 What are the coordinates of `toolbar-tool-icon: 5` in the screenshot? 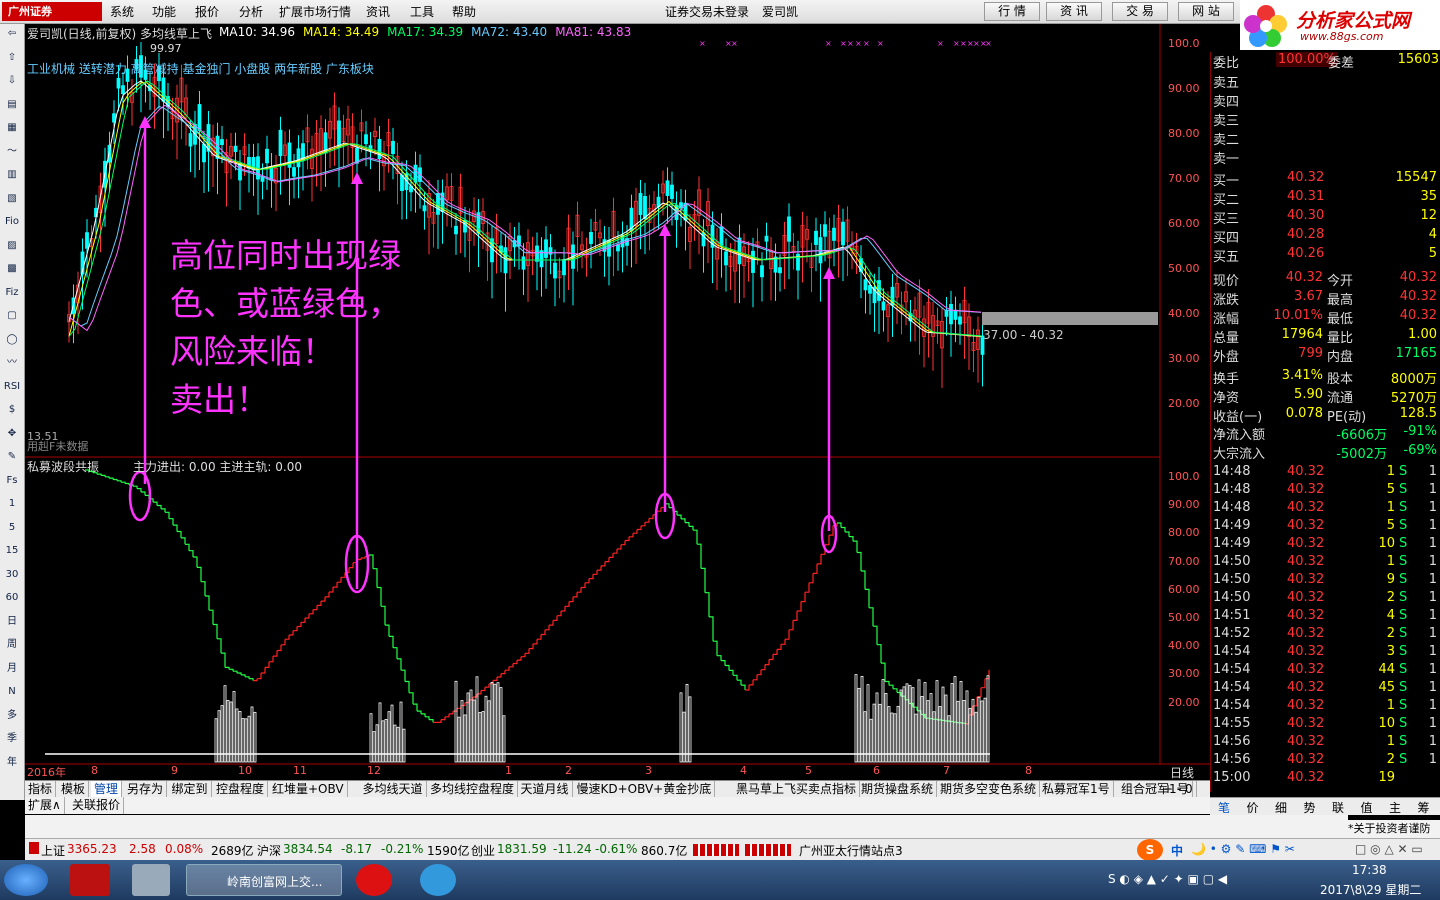 It's located at (12, 528).